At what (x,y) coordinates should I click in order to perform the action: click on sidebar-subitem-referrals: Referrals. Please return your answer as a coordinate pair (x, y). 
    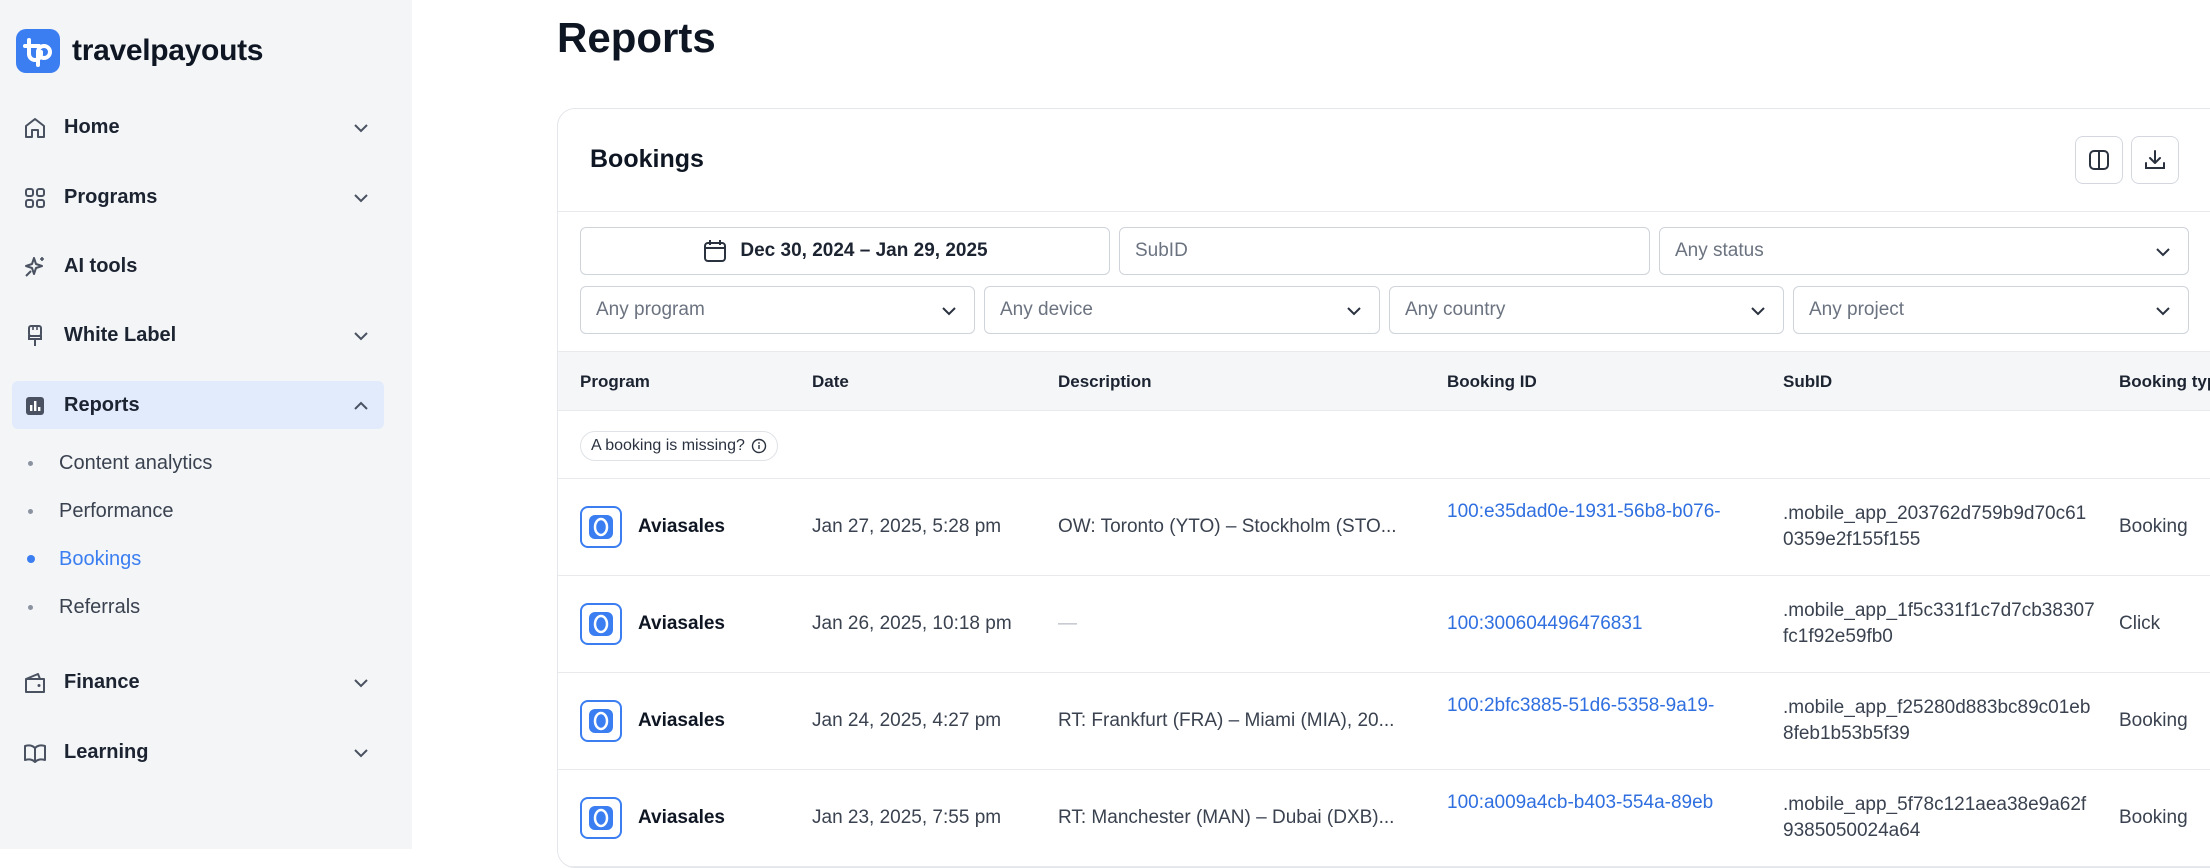
    Looking at the image, I should click on (84, 607).